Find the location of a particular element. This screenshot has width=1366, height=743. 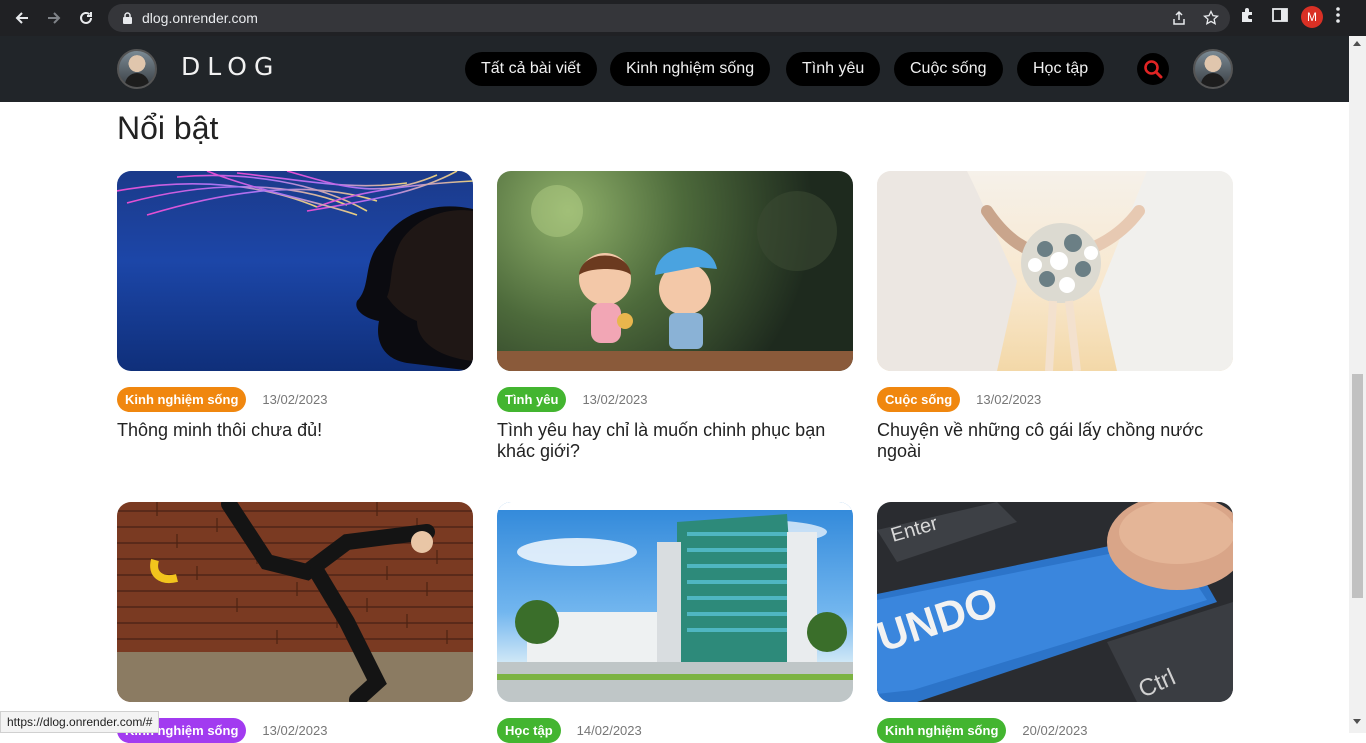

search-button is located at coordinates (1153, 69).